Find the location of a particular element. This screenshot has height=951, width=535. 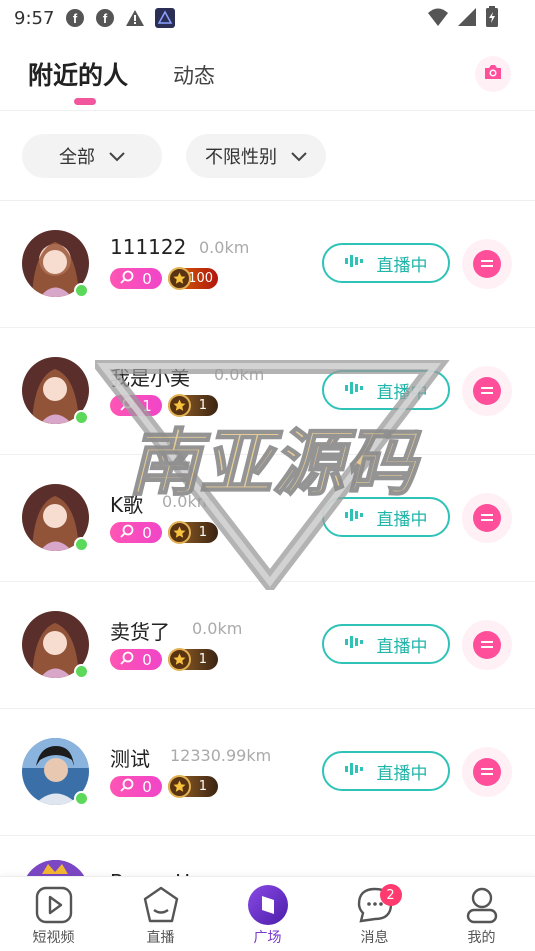

user-name: 111122 is located at coordinates (148, 247).